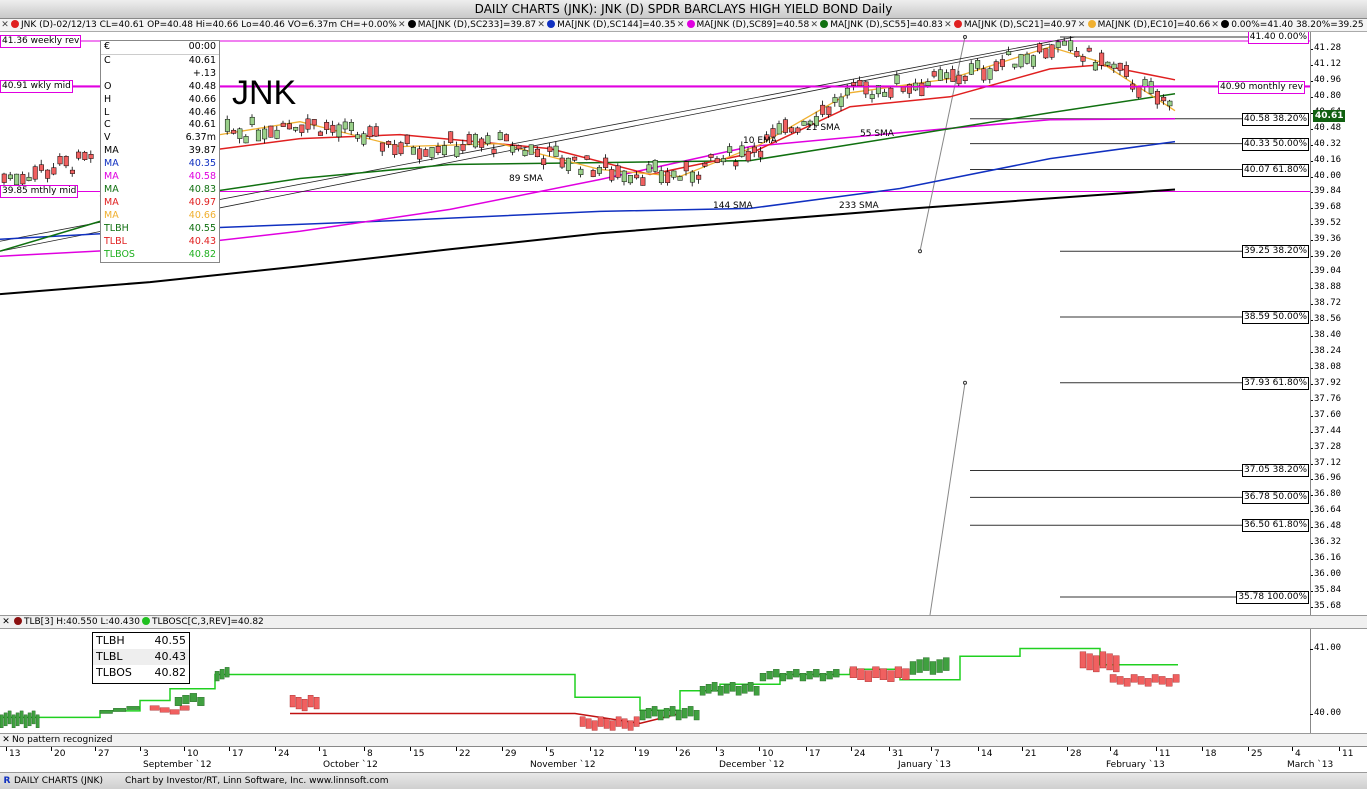 The width and height of the screenshot is (1367, 790). I want to click on data-window-value: 40.97, so click(202, 202).